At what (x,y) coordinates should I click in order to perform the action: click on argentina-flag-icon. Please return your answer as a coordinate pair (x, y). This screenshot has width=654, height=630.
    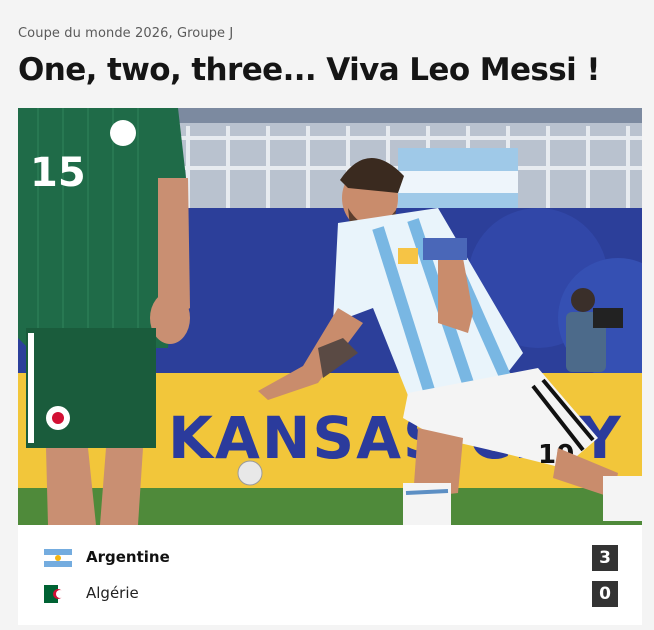
    Looking at the image, I should click on (58, 558).